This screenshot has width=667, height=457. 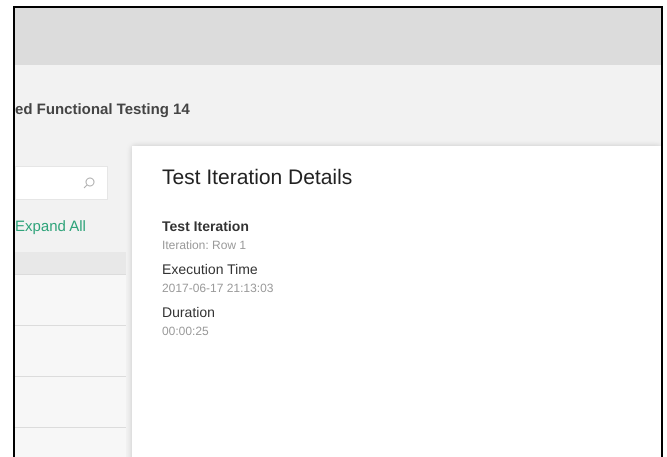 I want to click on field-label: Duration, so click(x=189, y=312).